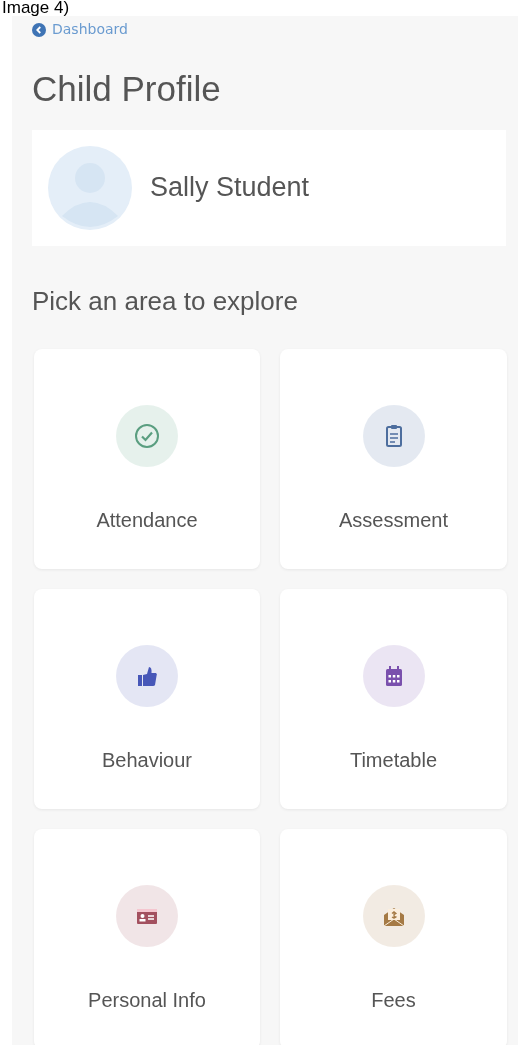 The height and width of the screenshot is (1045, 518). What do you see at coordinates (147, 520) in the screenshot?
I see `area-label: Attendance` at bounding box center [147, 520].